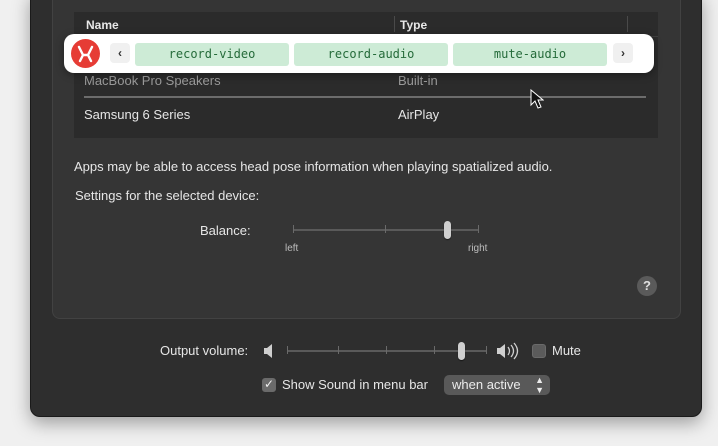  I want to click on chip-record-video: record-video, so click(212, 54).